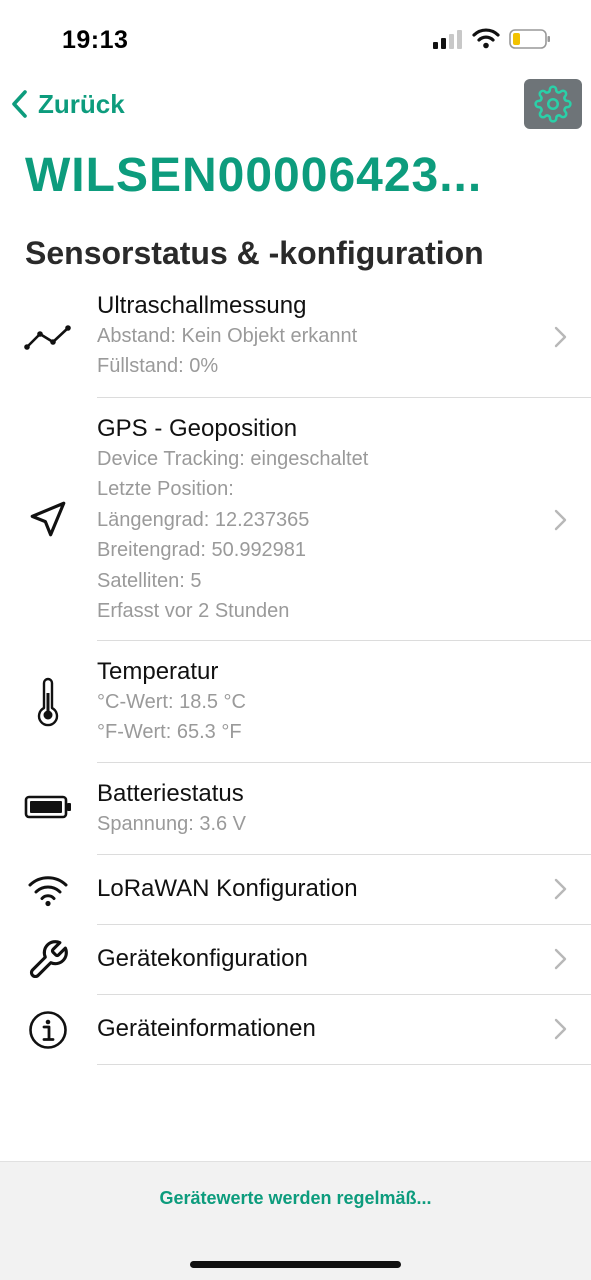 The image size is (591, 1280). I want to click on info-icon, so click(48, 1030).